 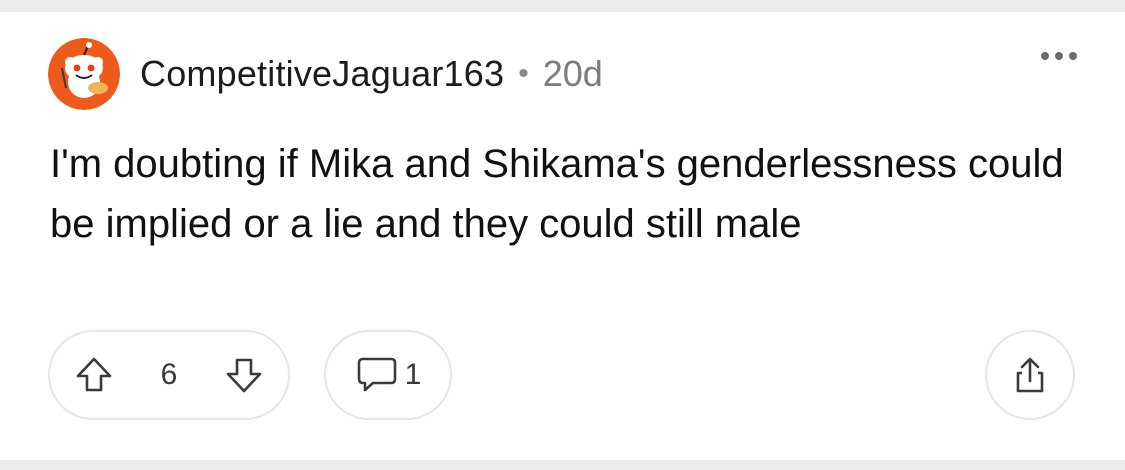 I want to click on comment-header: CompetitiveJaguar163 • 20d, so click(x=325, y=74).